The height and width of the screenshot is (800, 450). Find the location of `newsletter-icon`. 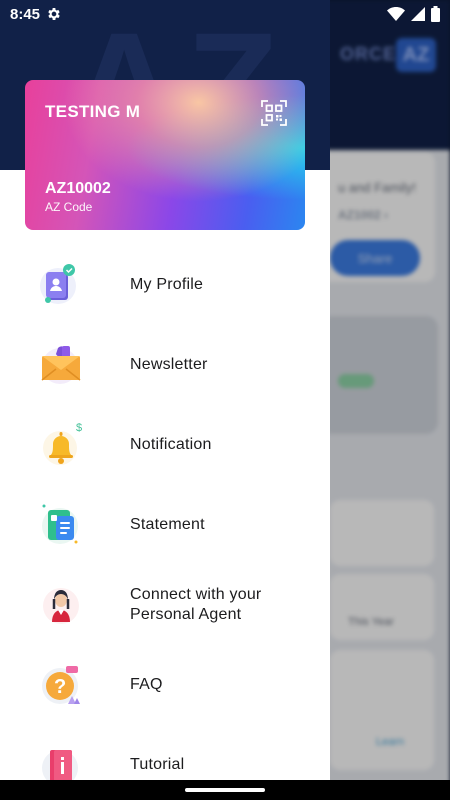

newsletter-icon is located at coordinates (61, 365).